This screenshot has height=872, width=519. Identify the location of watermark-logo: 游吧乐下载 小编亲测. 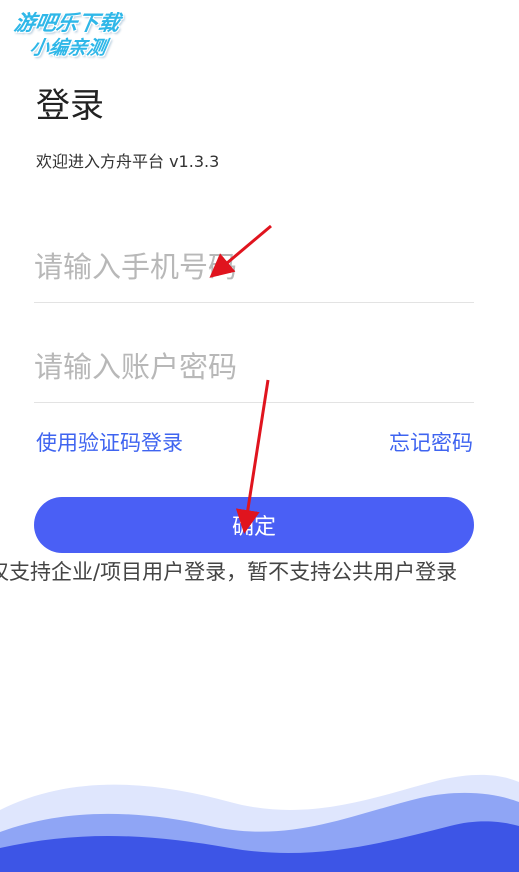
(78, 37).